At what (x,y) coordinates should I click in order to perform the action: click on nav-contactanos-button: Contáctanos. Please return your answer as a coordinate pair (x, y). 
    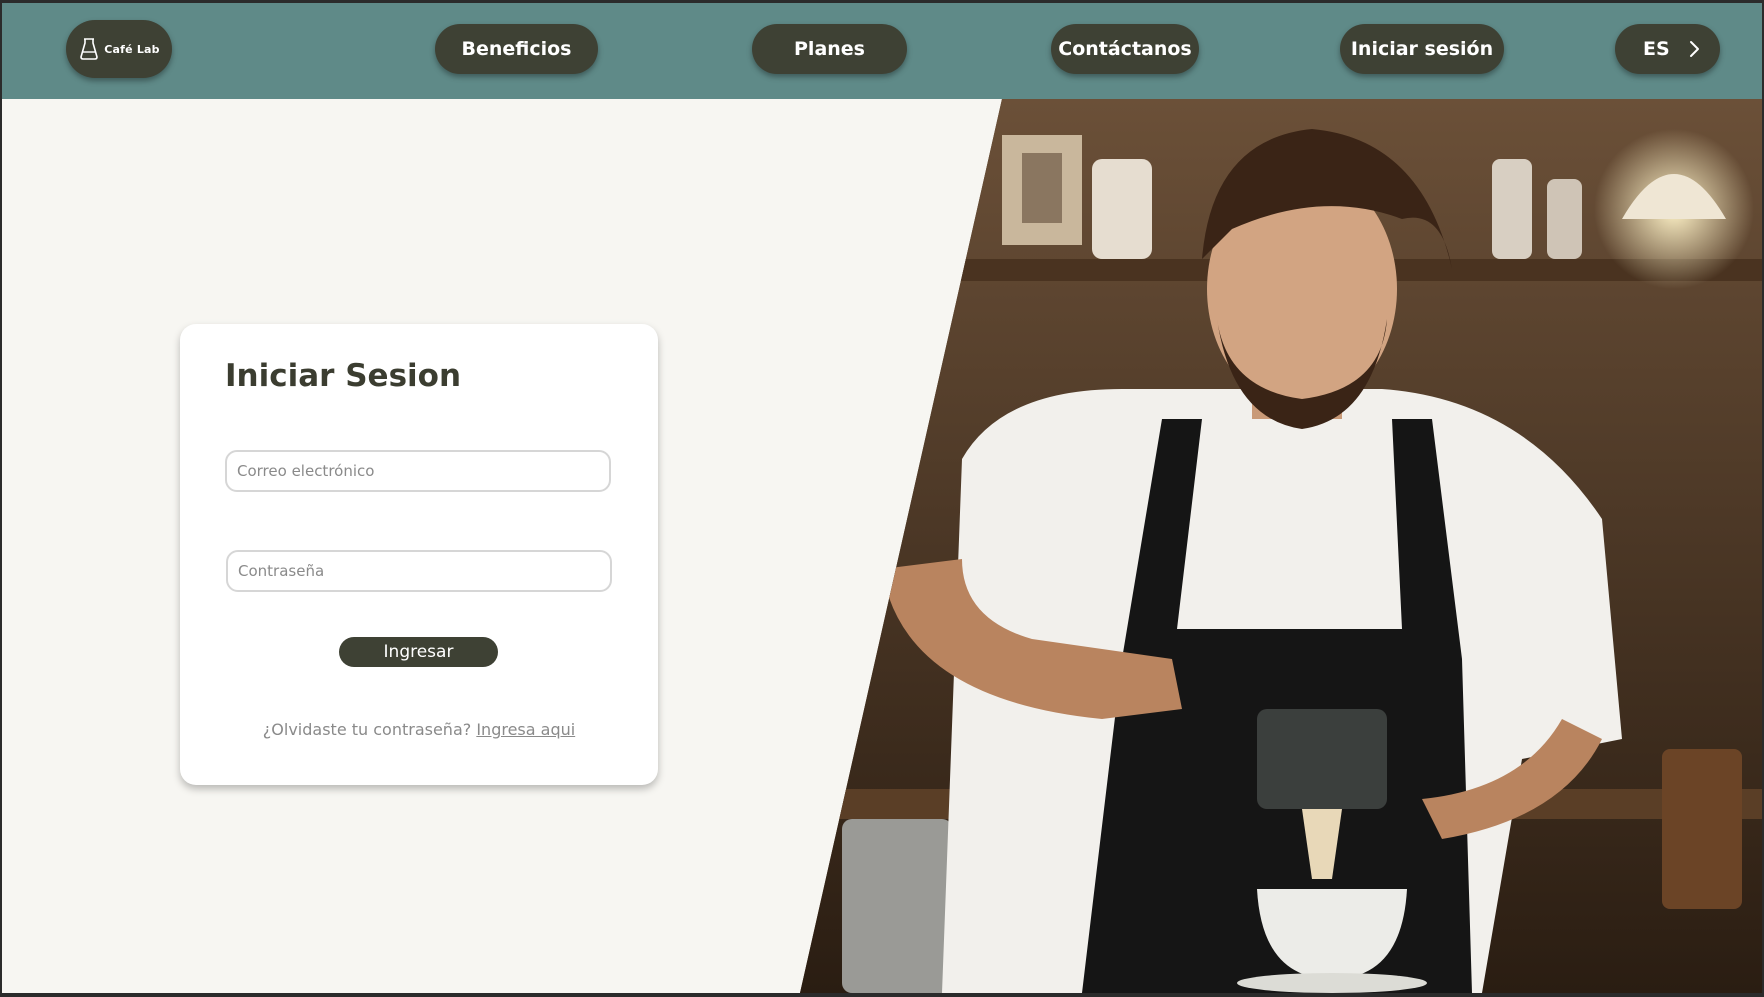
    Looking at the image, I should click on (1125, 49).